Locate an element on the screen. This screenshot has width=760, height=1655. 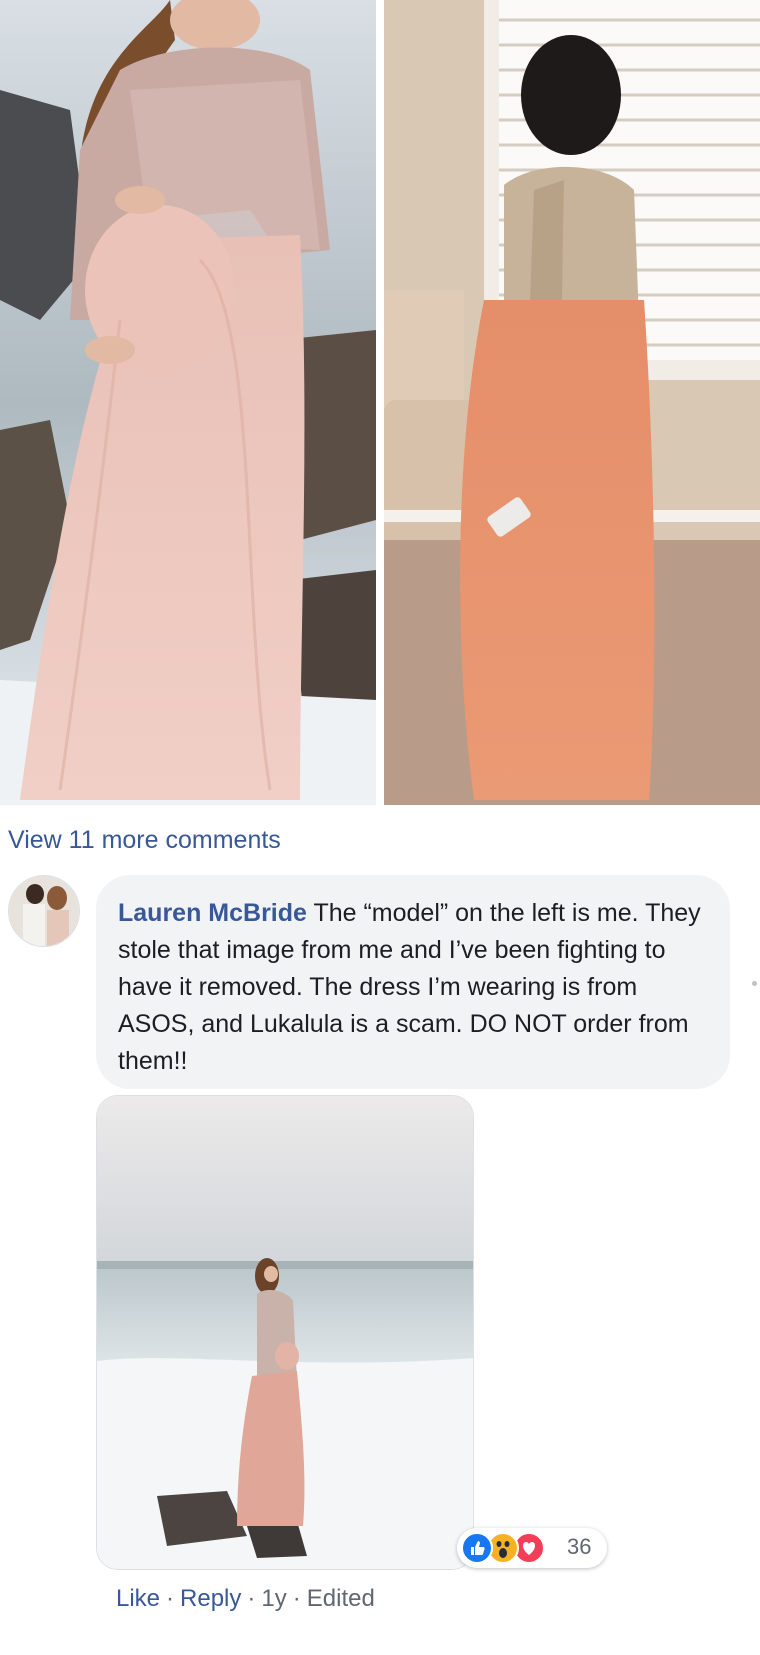
reaction-count: 36 is located at coordinates (579, 1546).